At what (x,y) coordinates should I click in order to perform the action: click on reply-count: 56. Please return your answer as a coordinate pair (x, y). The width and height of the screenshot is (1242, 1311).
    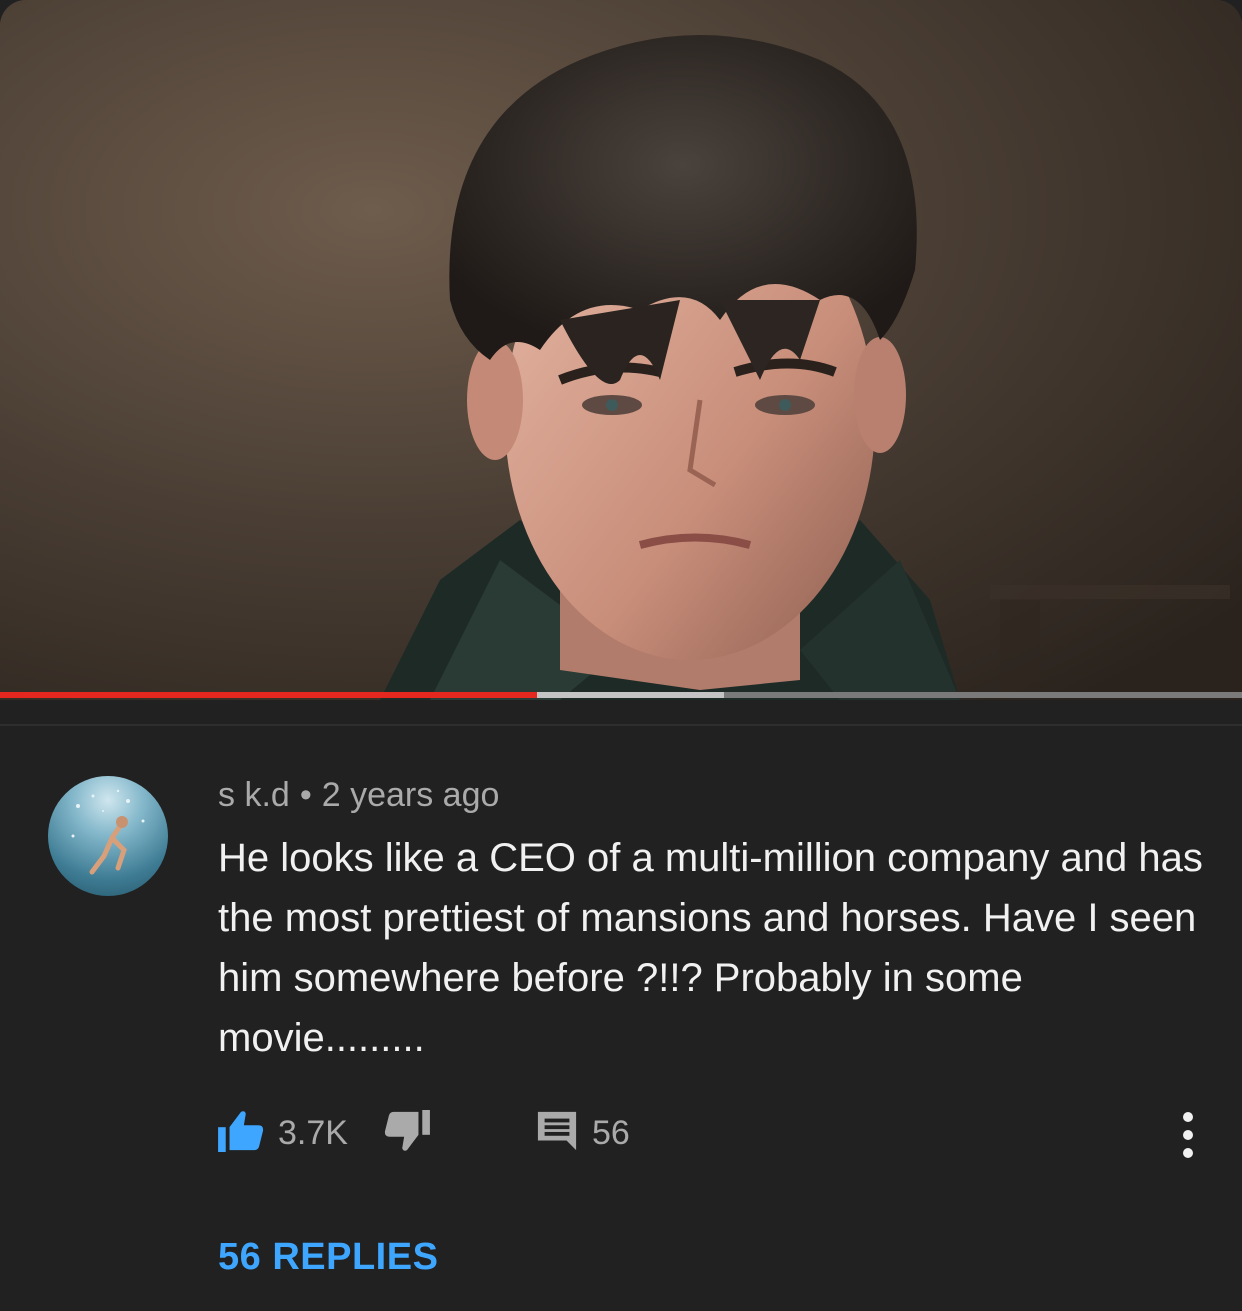
    Looking at the image, I should click on (611, 1132).